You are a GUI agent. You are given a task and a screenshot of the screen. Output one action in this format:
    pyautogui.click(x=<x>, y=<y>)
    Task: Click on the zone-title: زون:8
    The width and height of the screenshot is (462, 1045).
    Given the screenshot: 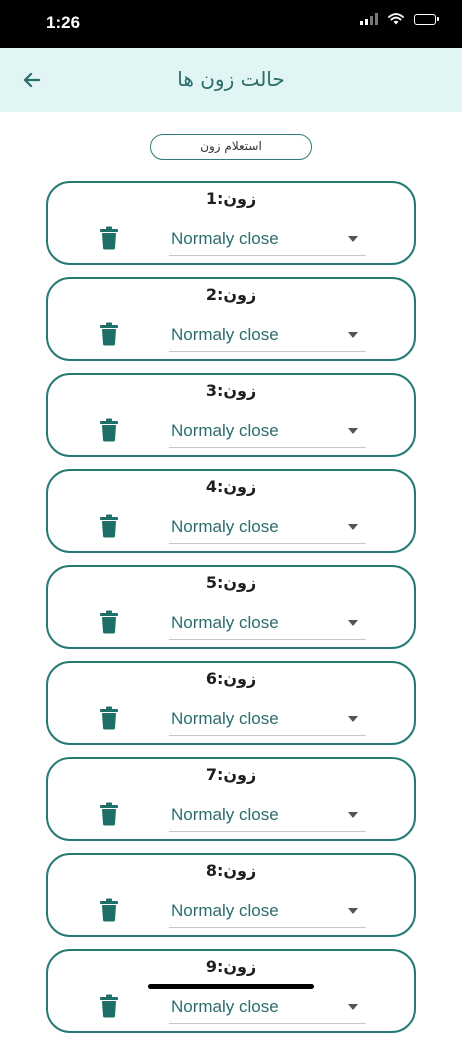 What is the action you would take?
    pyautogui.click(x=231, y=870)
    